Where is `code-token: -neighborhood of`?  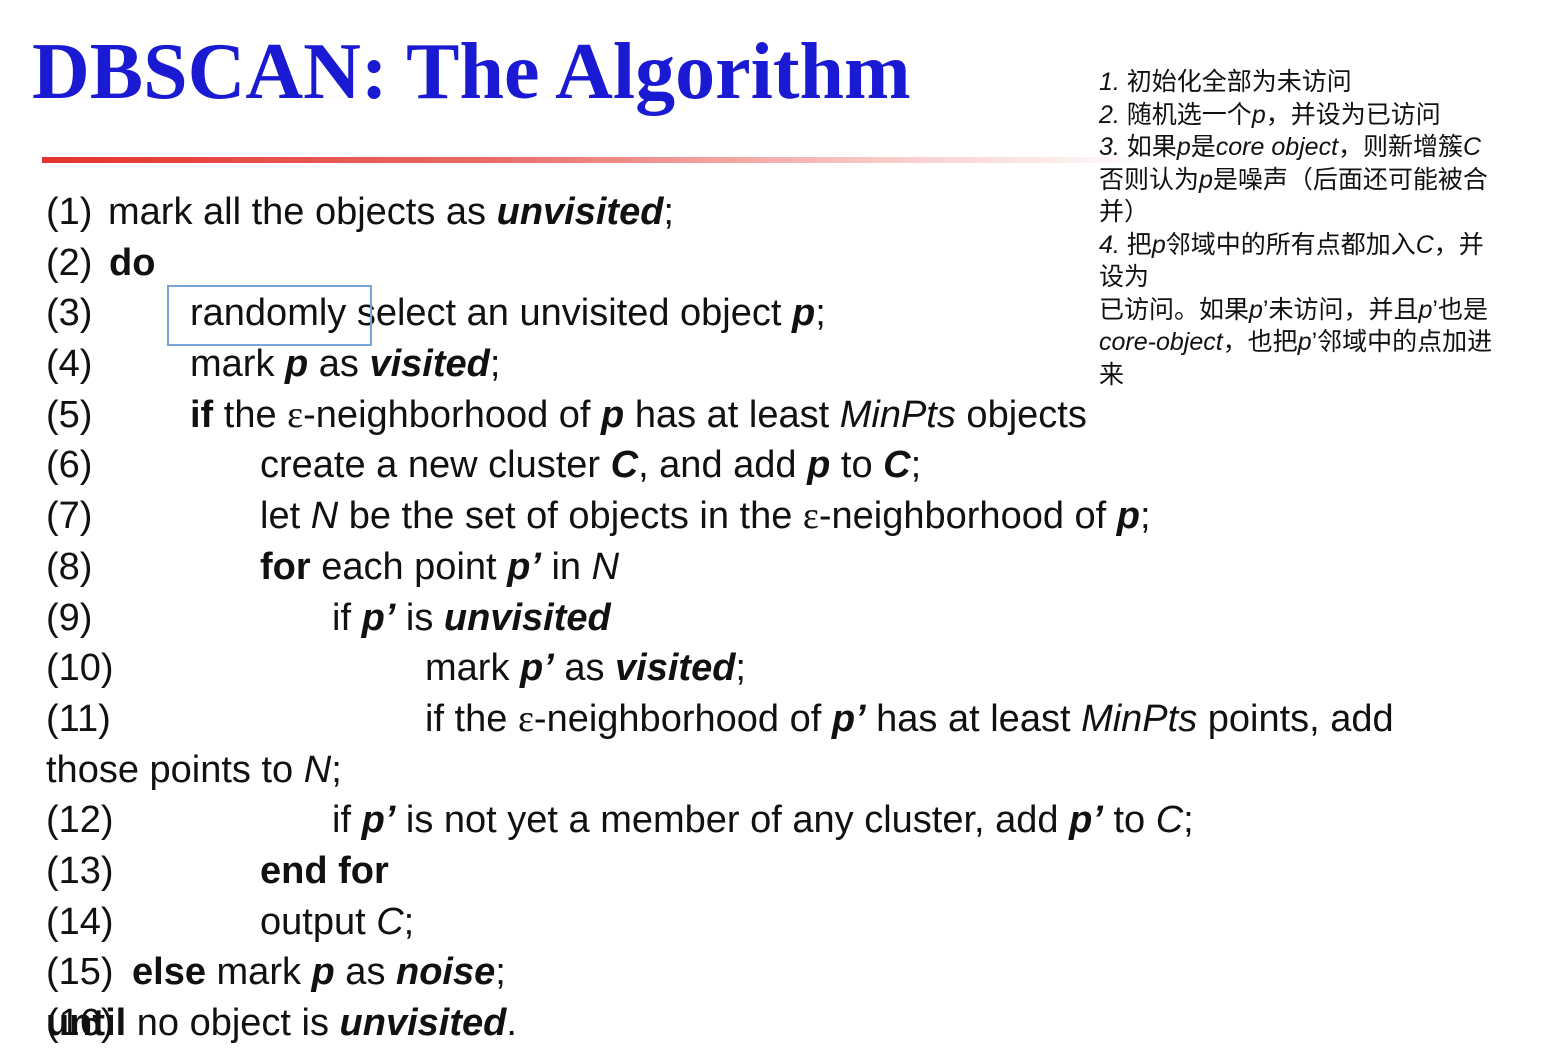 code-token: -neighborhood of is located at coordinates (967, 516).